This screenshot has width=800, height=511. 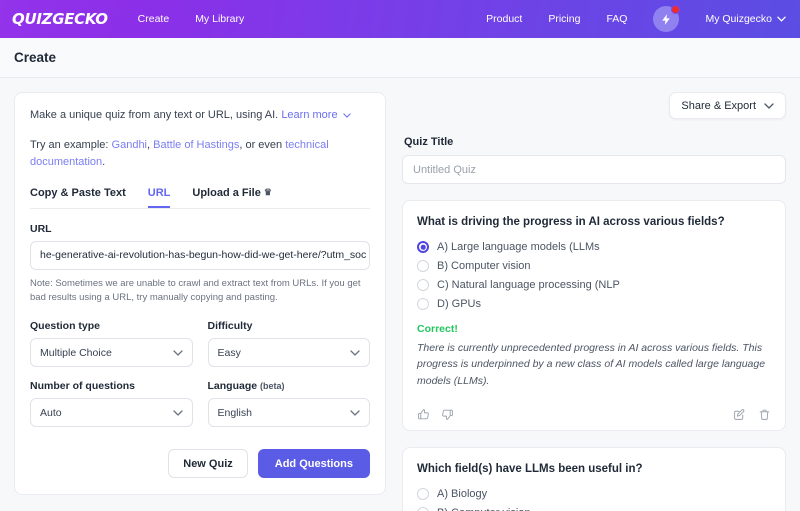 I want to click on primary-nav-links: Create My Library, so click(x=191, y=19).